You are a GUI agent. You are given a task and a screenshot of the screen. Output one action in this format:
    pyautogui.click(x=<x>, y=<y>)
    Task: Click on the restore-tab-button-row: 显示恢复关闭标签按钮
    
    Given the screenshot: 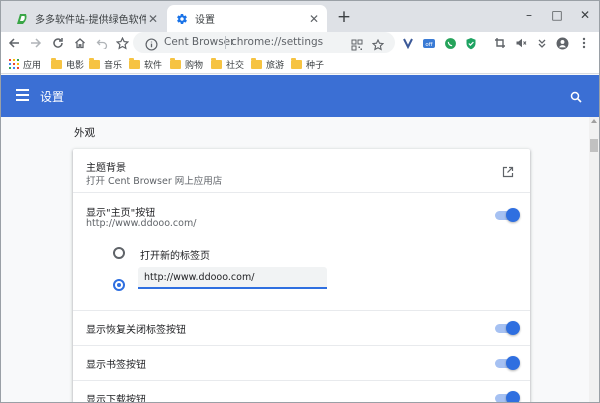 What is the action you would take?
    pyautogui.click(x=301, y=328)
    